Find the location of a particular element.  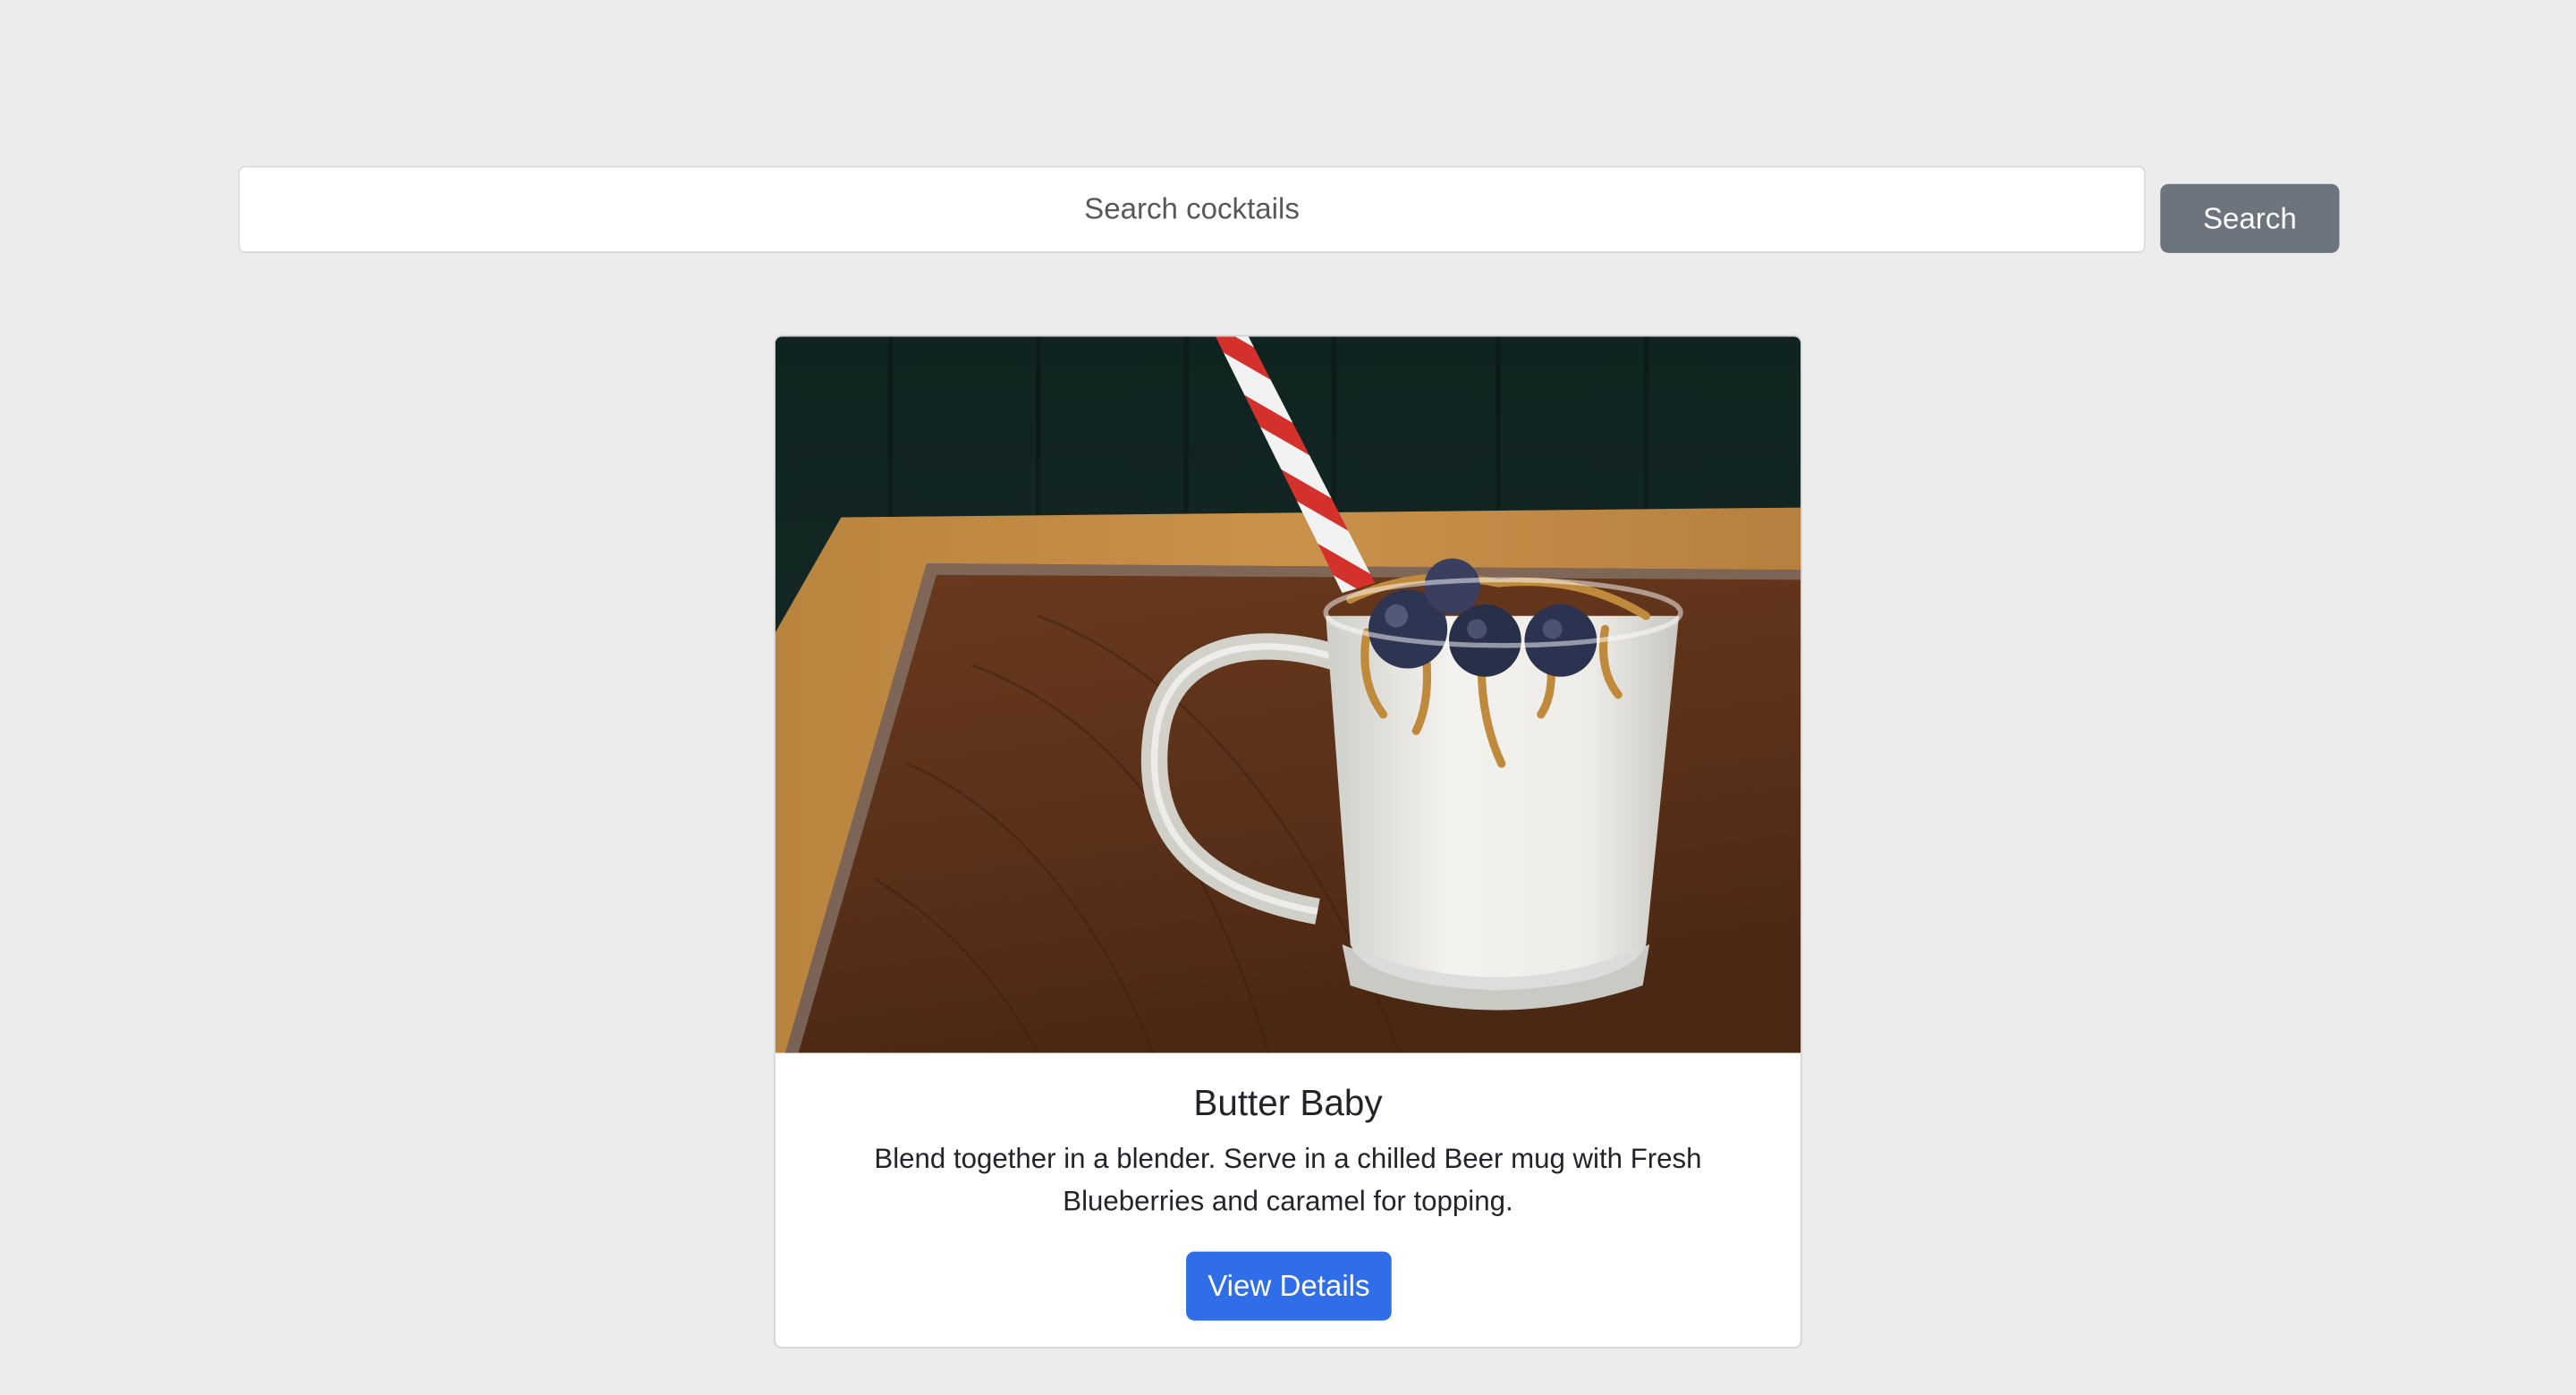

search-input is located at coordinates (1192, 209).